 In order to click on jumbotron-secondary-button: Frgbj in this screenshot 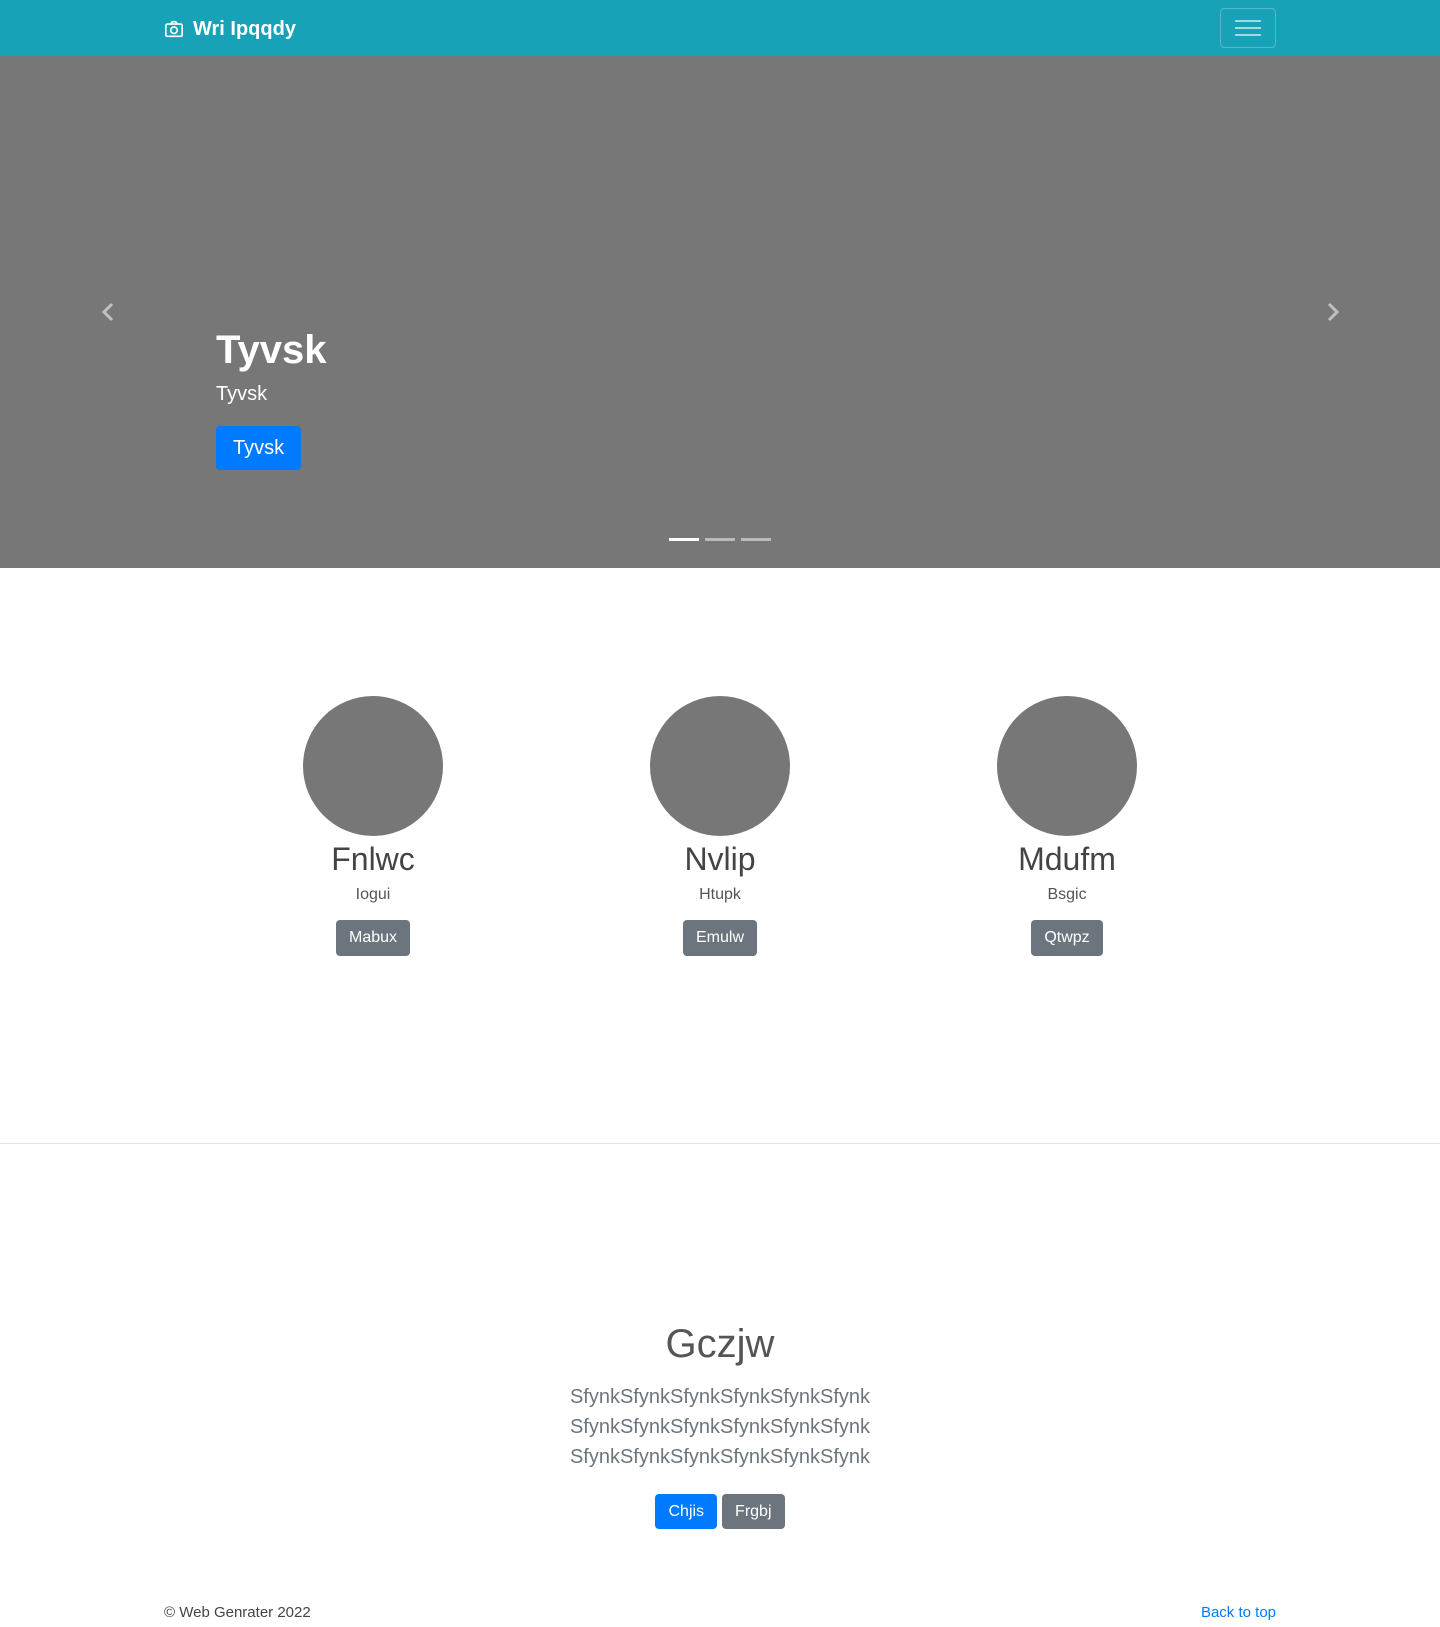, I will do `click(753, 1512)`.